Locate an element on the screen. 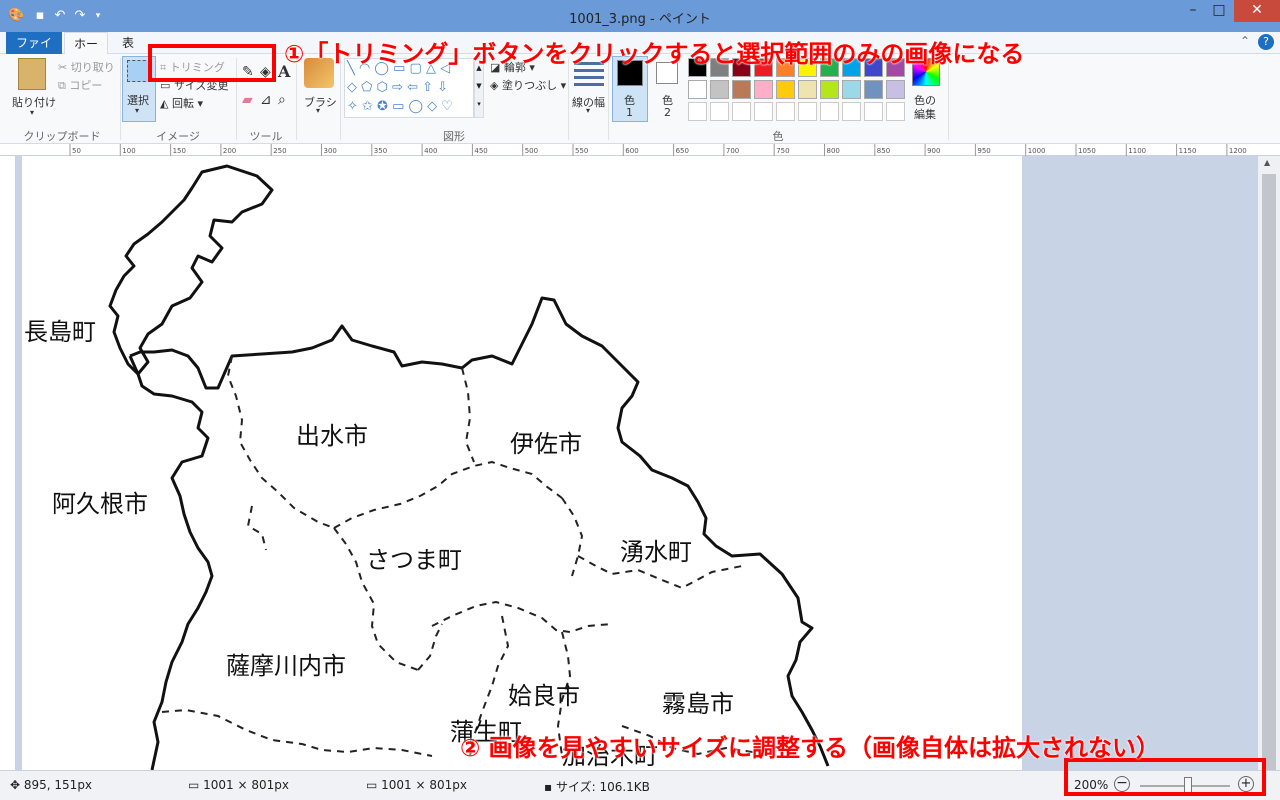 The image size is (1280, 800). annotation-step2: ② 画像を見やすいサイズに調整する（画像自体は拡大されない） is located at coordinates (810, 748).